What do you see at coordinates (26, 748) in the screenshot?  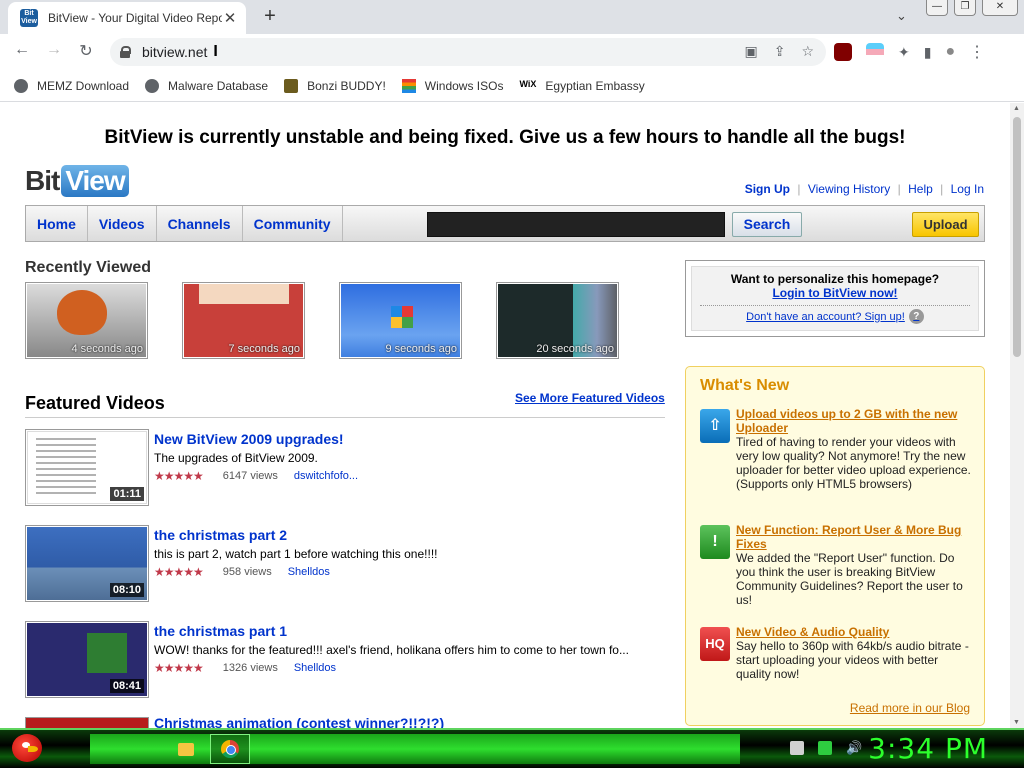 I see `start-button` at bounding box center [26, 748].